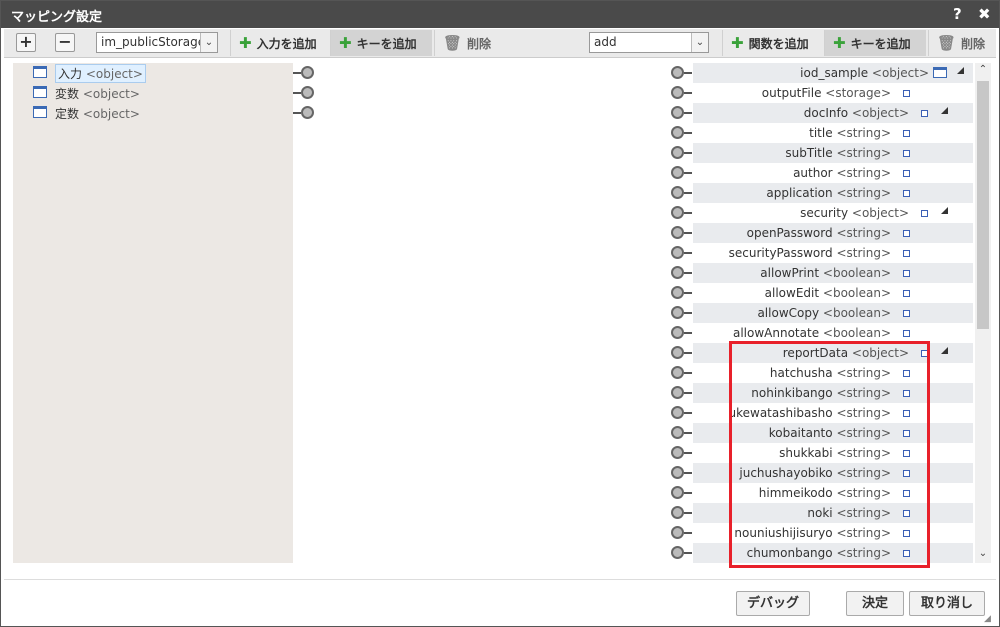 Image resolution: width=1000 pixels, height=627 pixels. What do you see at coordinates (858, 93) in the screenshot?
I see `node-type: <storage>` at bounding box center [858, 93].